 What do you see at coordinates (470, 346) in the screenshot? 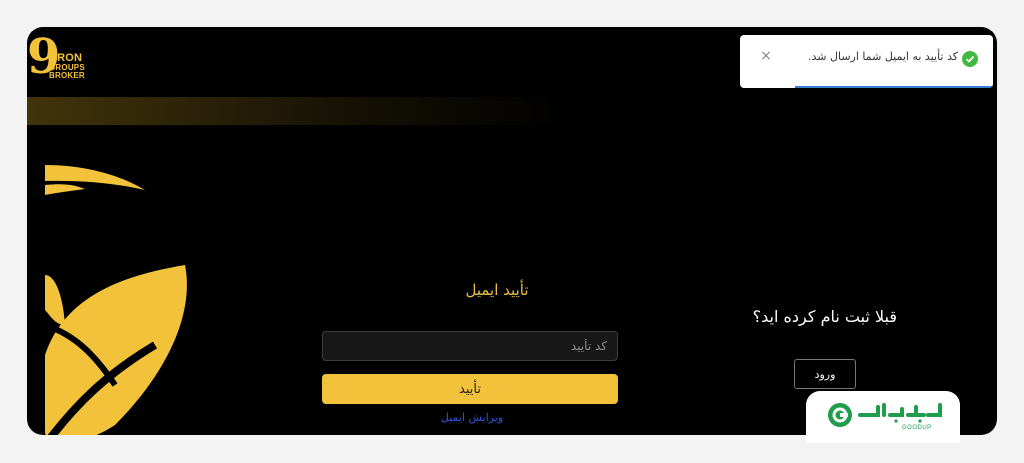
I see `verification-code-input` at bounding box center [470, 346].